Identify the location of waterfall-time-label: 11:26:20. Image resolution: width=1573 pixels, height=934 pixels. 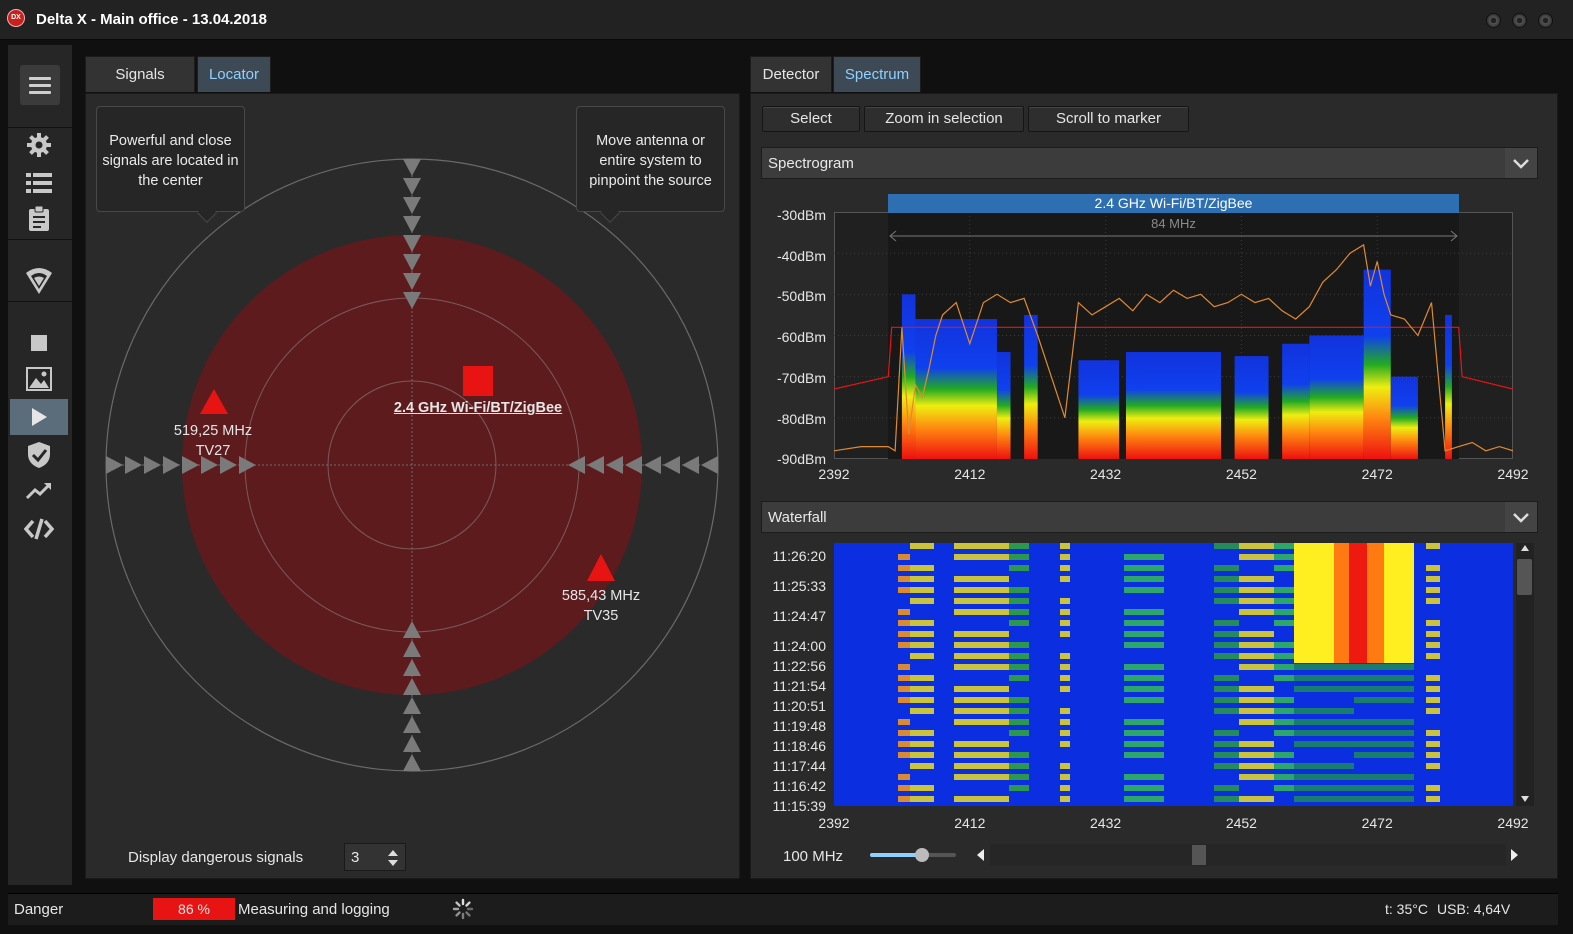
(799, 556).